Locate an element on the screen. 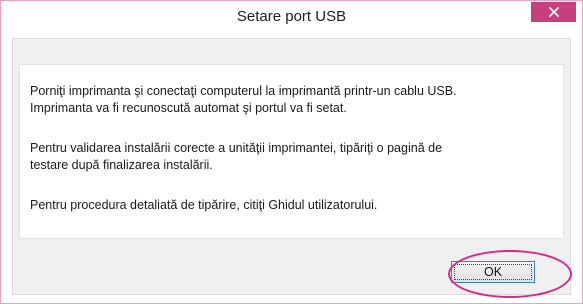  close-button is located at coordinates (553, 12).